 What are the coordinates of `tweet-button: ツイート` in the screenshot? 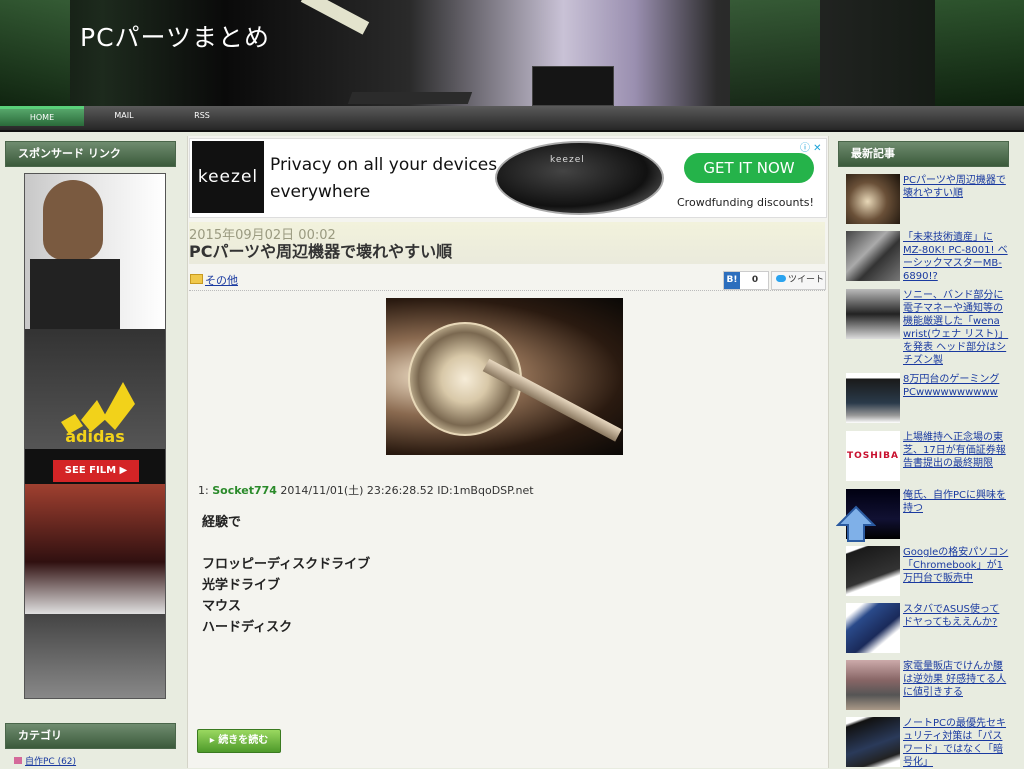 It's located at (798, 280).